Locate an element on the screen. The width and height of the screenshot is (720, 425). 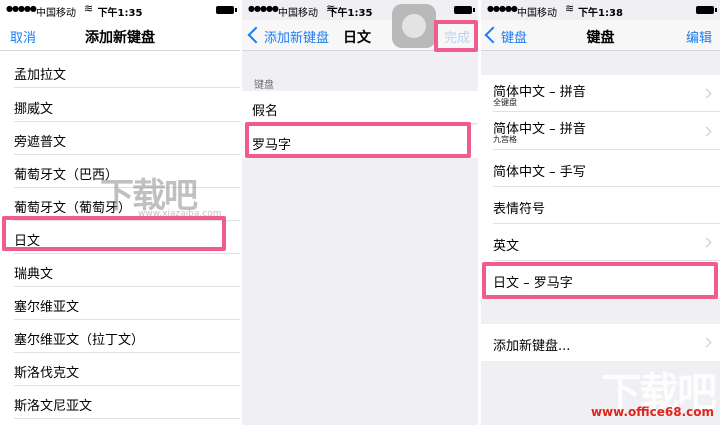
list-item-slovenian: 斯洛文尼亚文 is located at coordinates (120, 402).